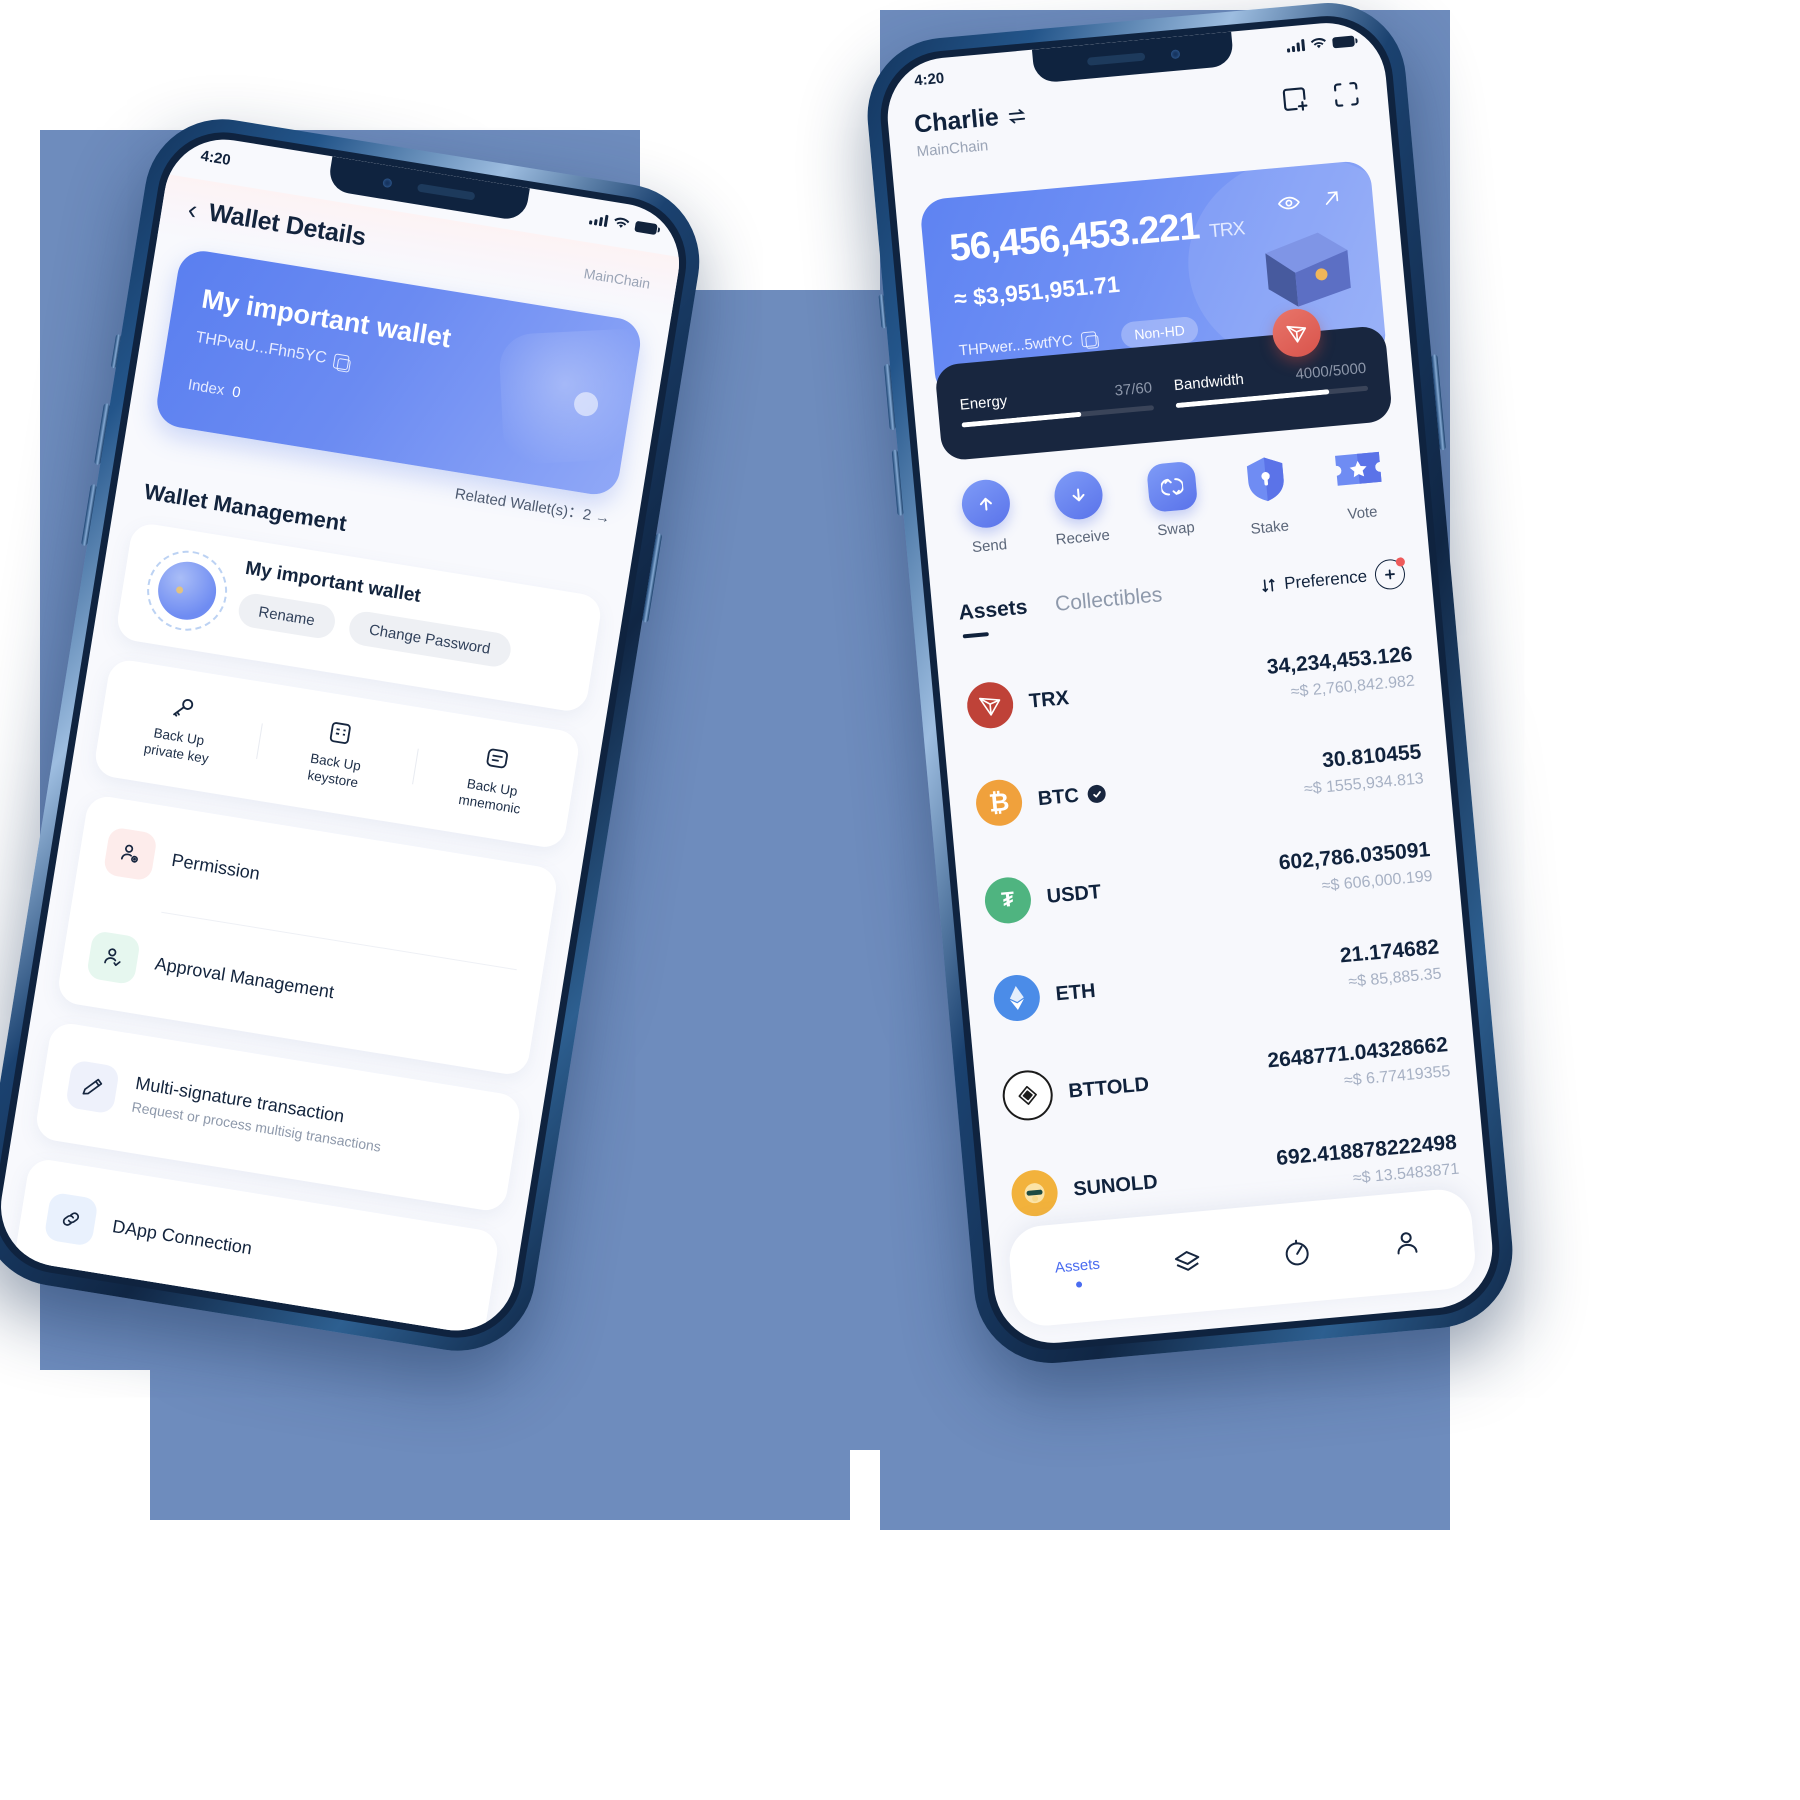 The width and height of the screenshot is (1800, 1800). What do you see at coordinates (130, 853) in the screenshot?
I see `permission-user-icon` at bounding box center [130, 853].